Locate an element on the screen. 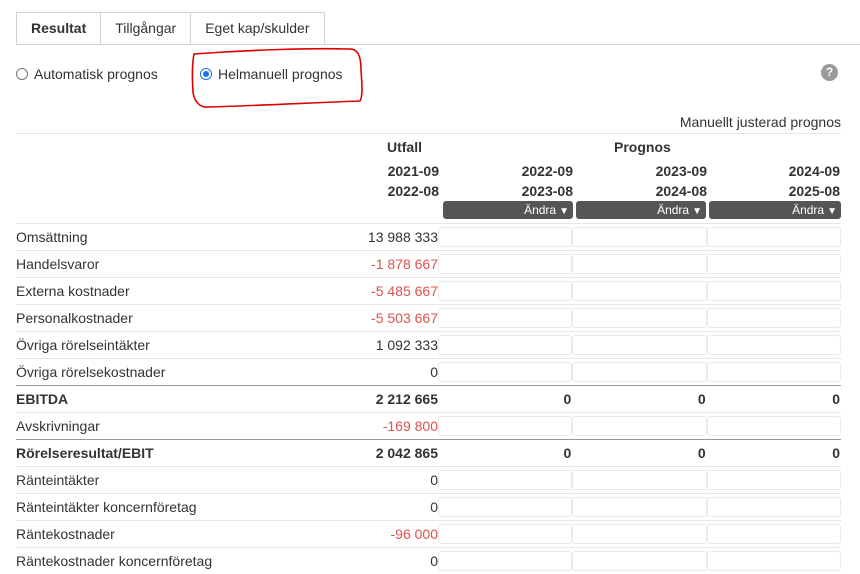 The width and height of the screenshot is (860, 574). period-to: 2024-08 is located at coordinates (647, 191).